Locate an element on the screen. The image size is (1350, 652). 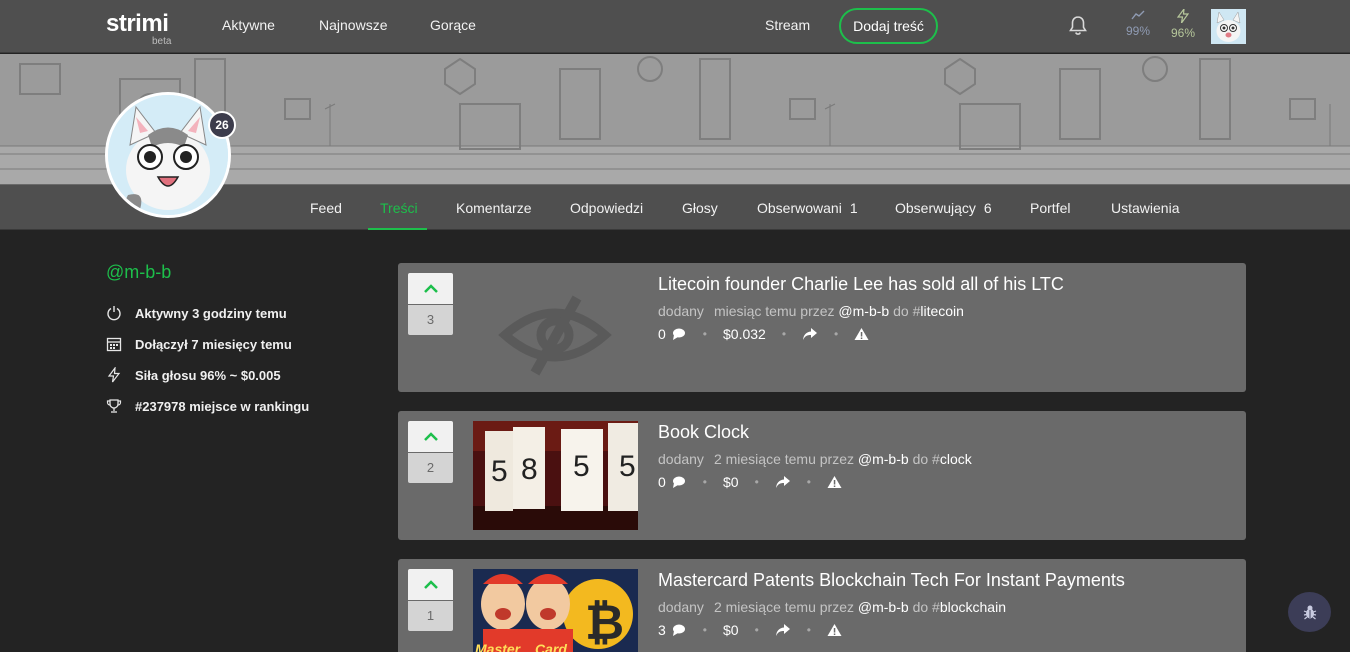
post-thumbnail: 5 8 5 5 is located at coordinates (555, 475).